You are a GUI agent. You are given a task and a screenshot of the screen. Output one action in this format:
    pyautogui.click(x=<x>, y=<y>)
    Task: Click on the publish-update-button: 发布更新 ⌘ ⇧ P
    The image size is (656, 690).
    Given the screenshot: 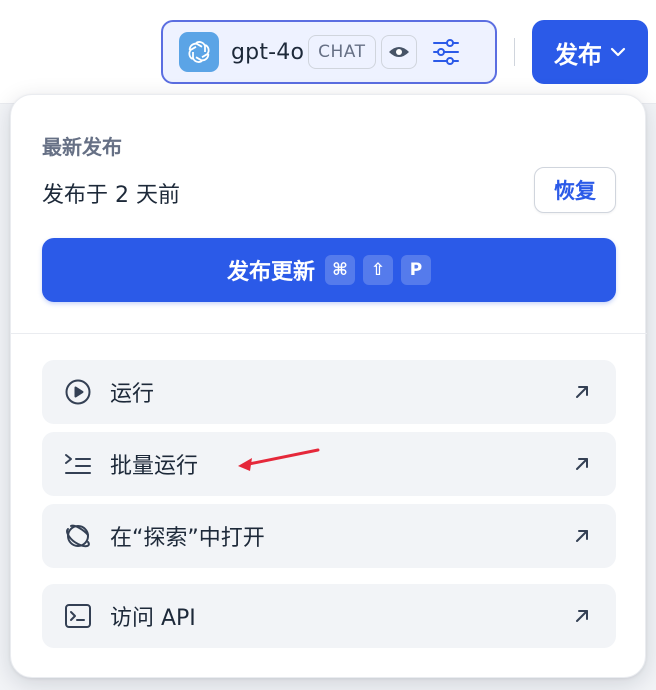 What is the action you would take?
    pyautogui.click(x=329, y=270)
    